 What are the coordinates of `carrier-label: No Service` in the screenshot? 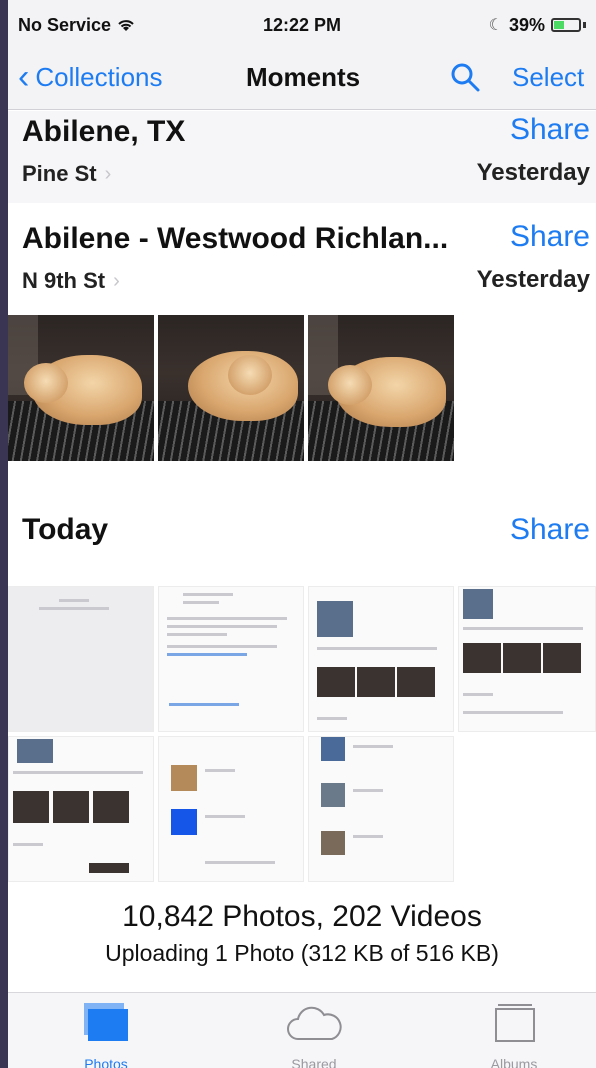 It's located at (65, 24).